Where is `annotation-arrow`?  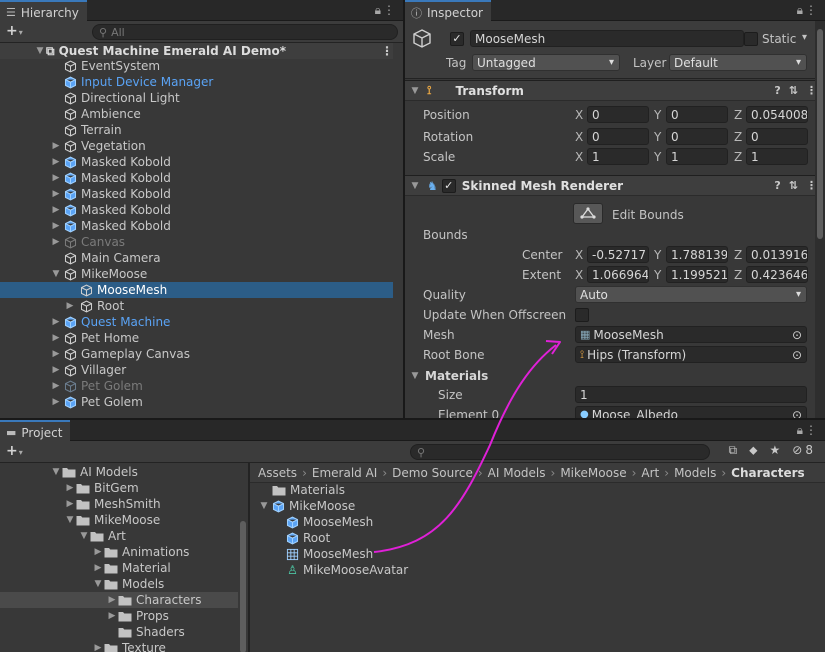
annotation-arrow is located at coordinates (467, 446).